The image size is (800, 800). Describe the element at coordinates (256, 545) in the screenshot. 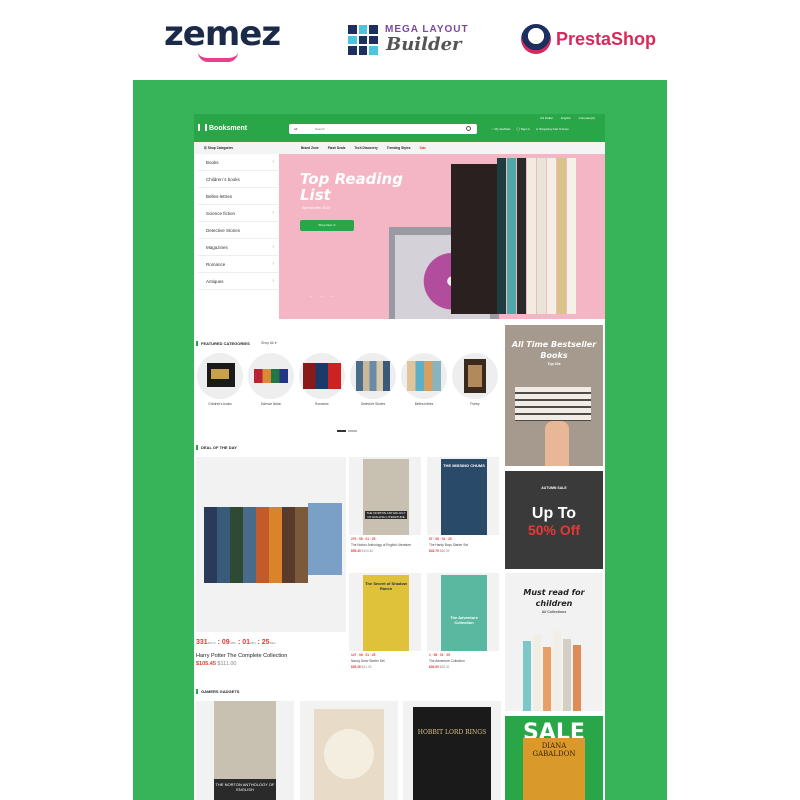

I see `harry-potter-box-image` at that location.